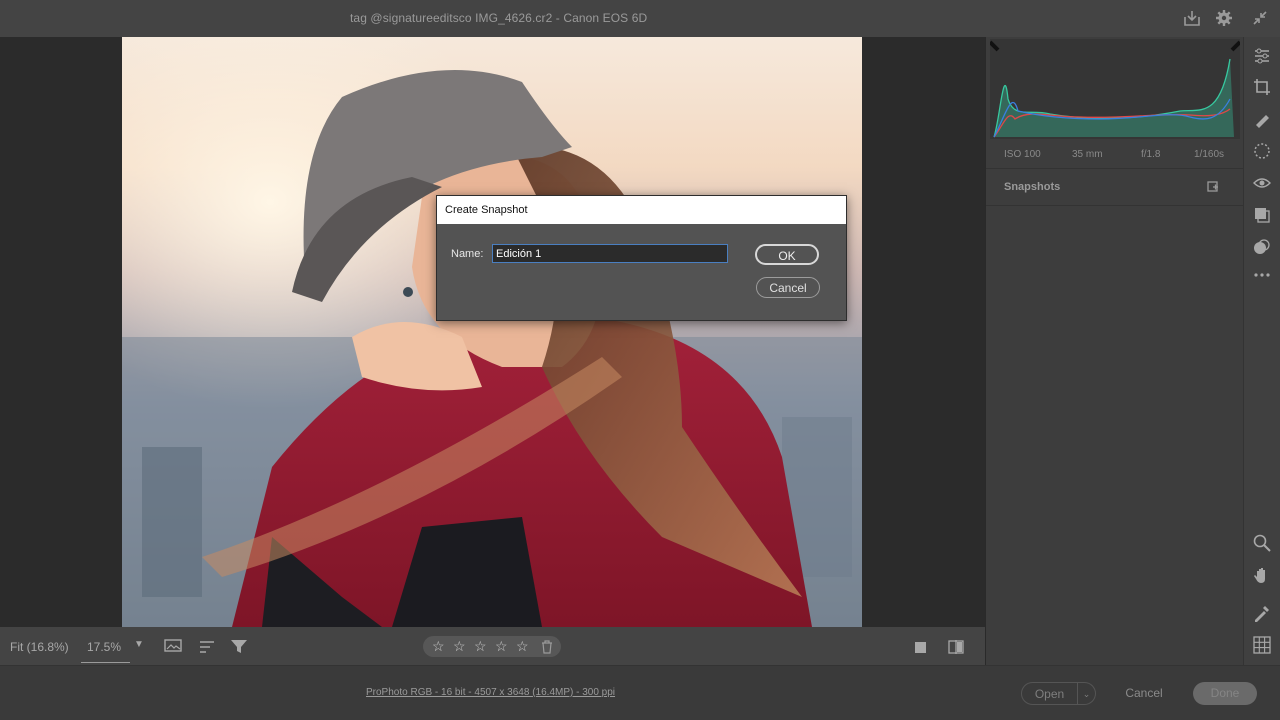 This screenshot has height=720, width=1280. What do you see at coordinates (1192, 18) in the screenshot?
I see `save-image-icon` at bounding box center [1192, 18].